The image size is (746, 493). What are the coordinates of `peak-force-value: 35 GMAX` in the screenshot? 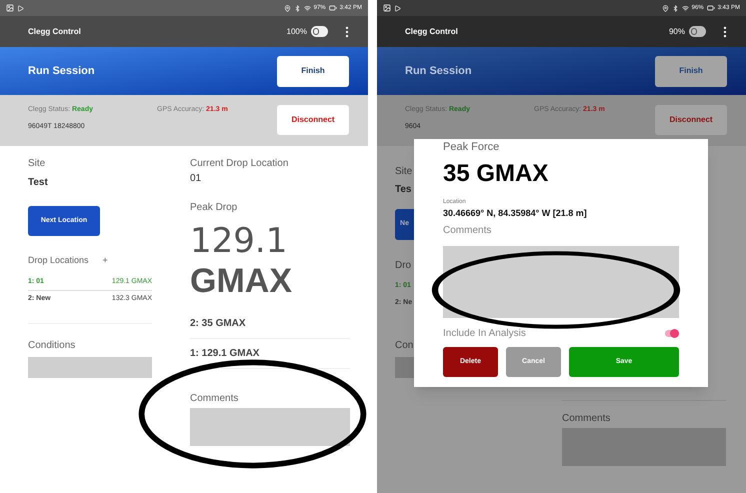 It's located at (496, 174).